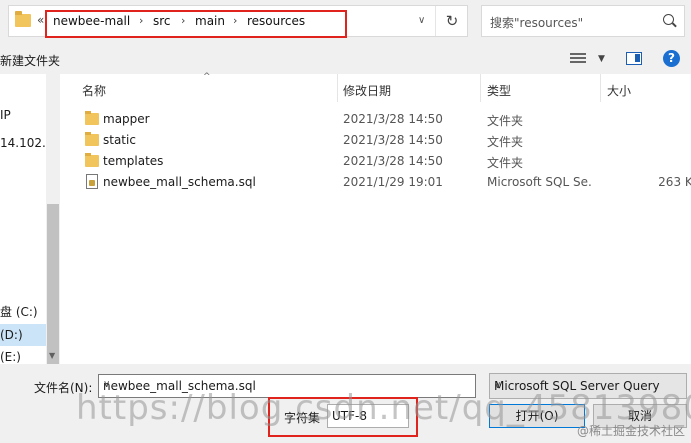 Image resolution: width=691 pixels, height=443 pixels. I want to click on nav-item-network-address: 14.102.59, so click(23, 143).